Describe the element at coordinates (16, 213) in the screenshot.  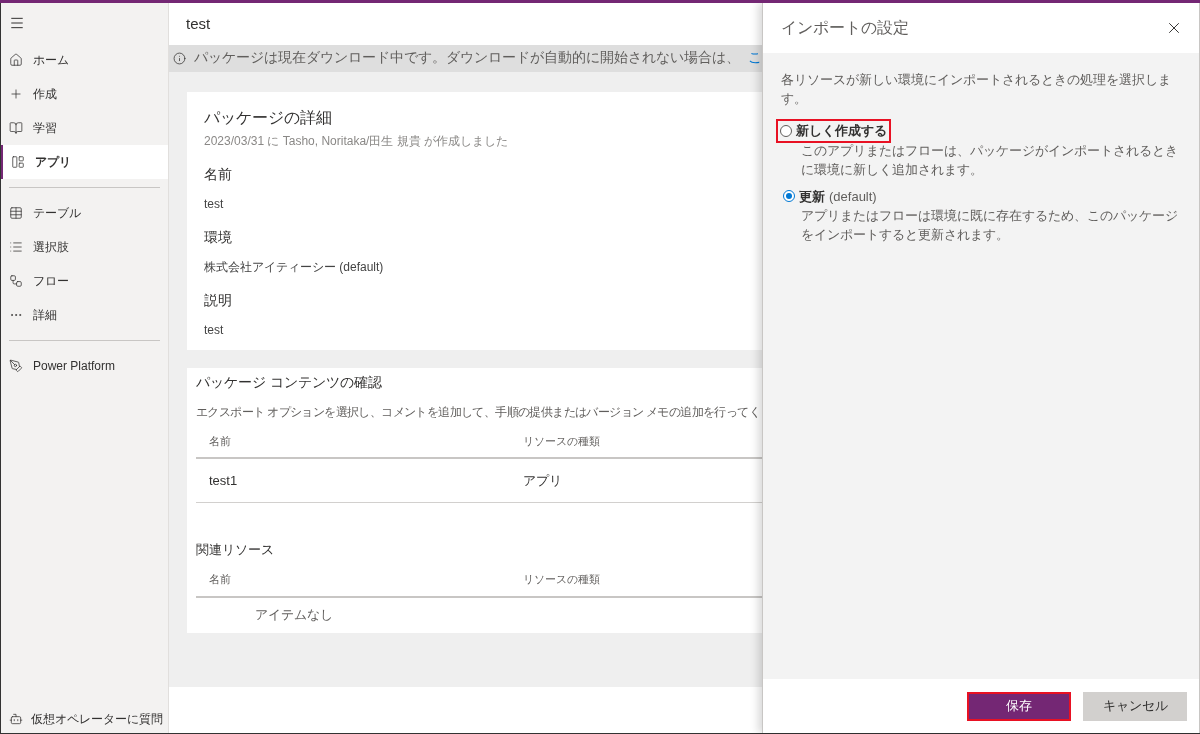
I see `table-icon` at that location.